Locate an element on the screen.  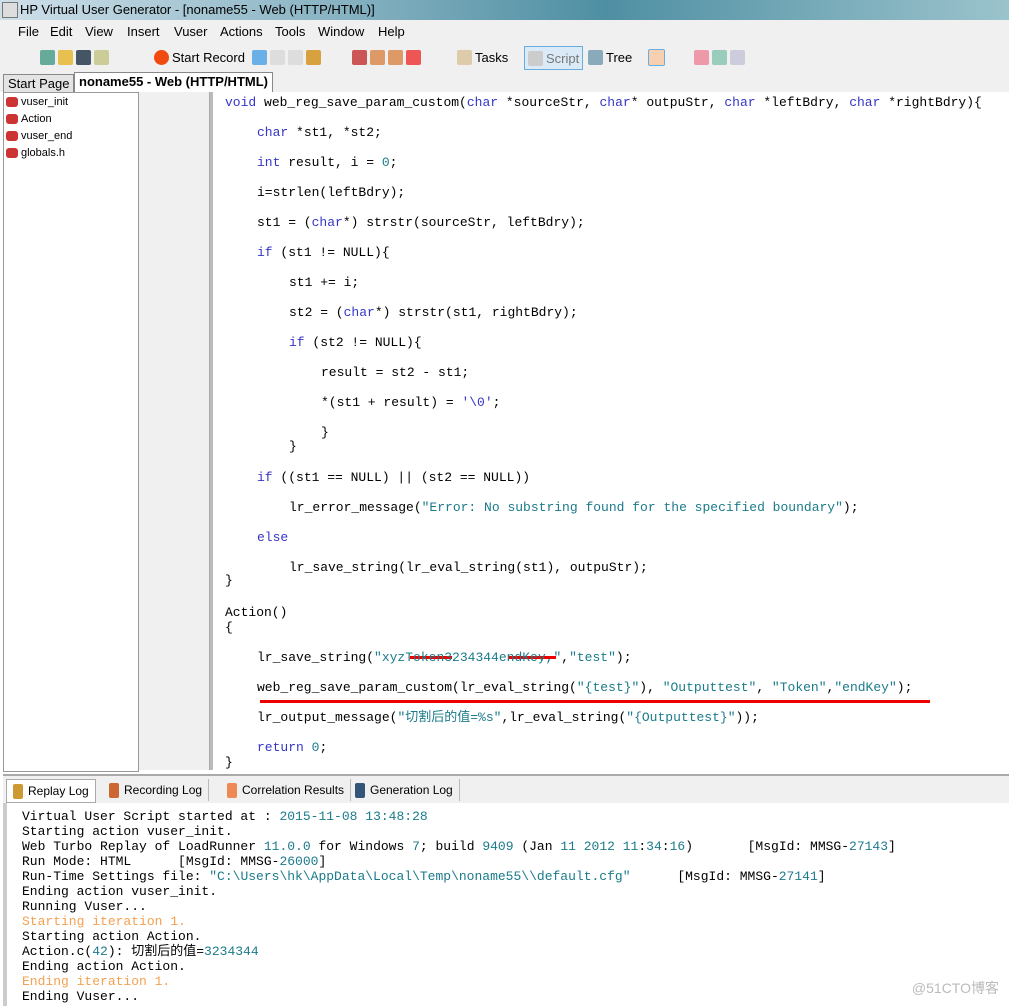
new-script-icon is located at coordinates (47, 57).